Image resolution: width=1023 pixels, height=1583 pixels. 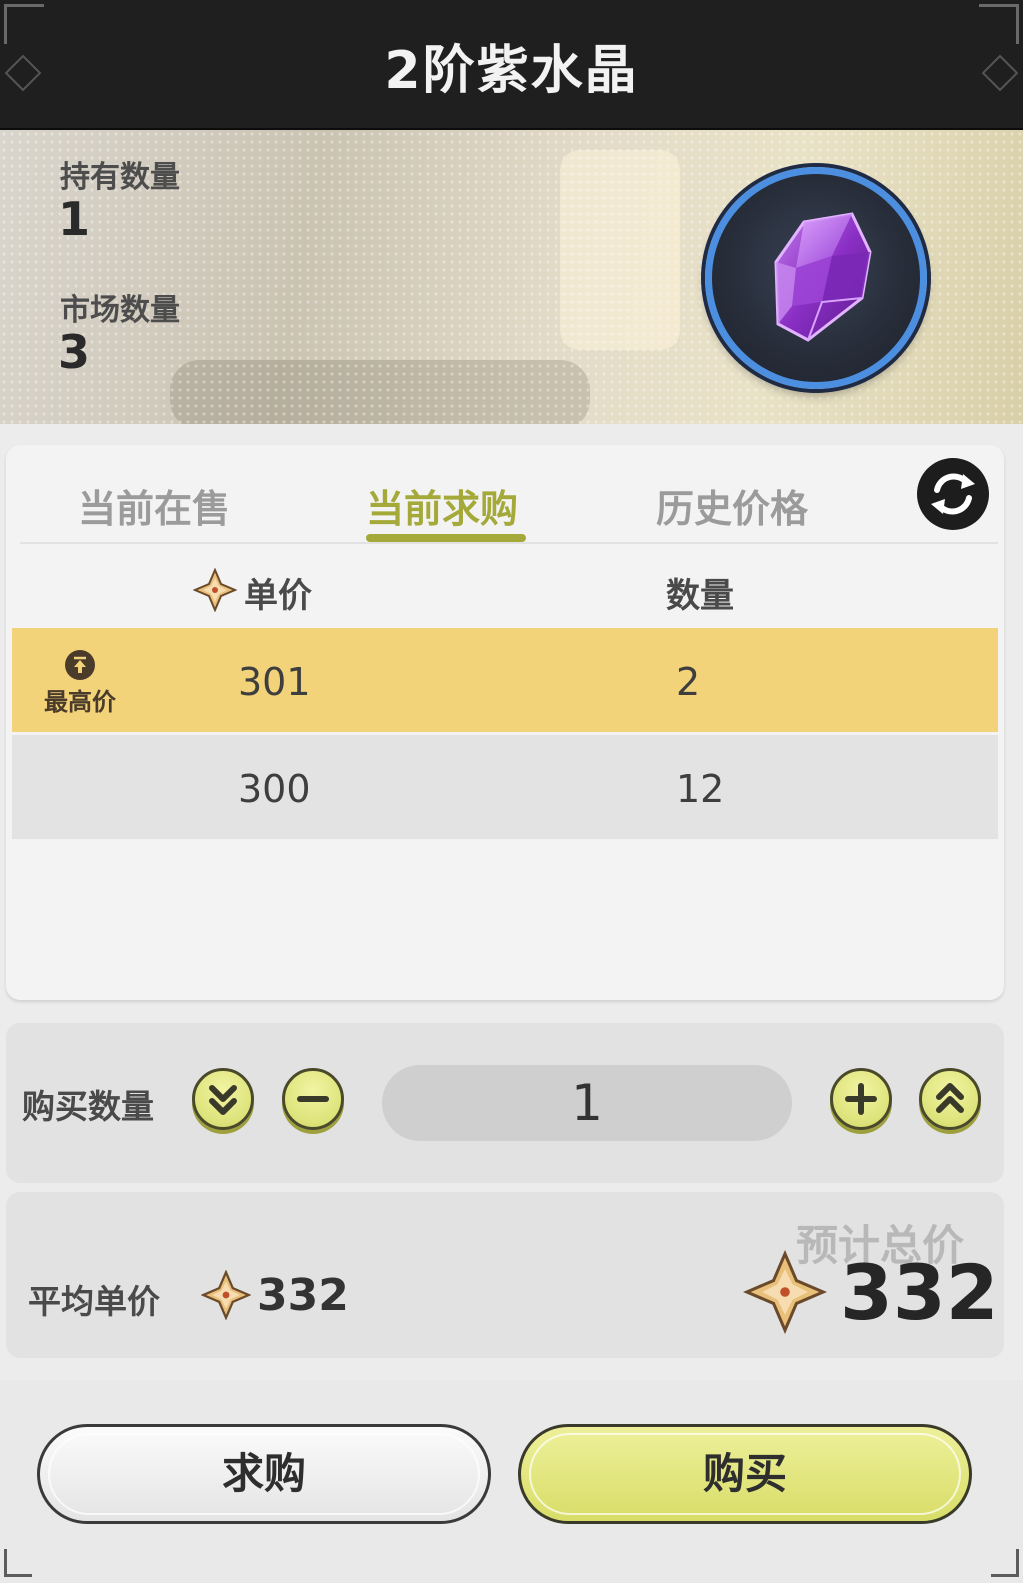 I want to click on table-row: 最高价 301 2, so click(x=505, y=680).